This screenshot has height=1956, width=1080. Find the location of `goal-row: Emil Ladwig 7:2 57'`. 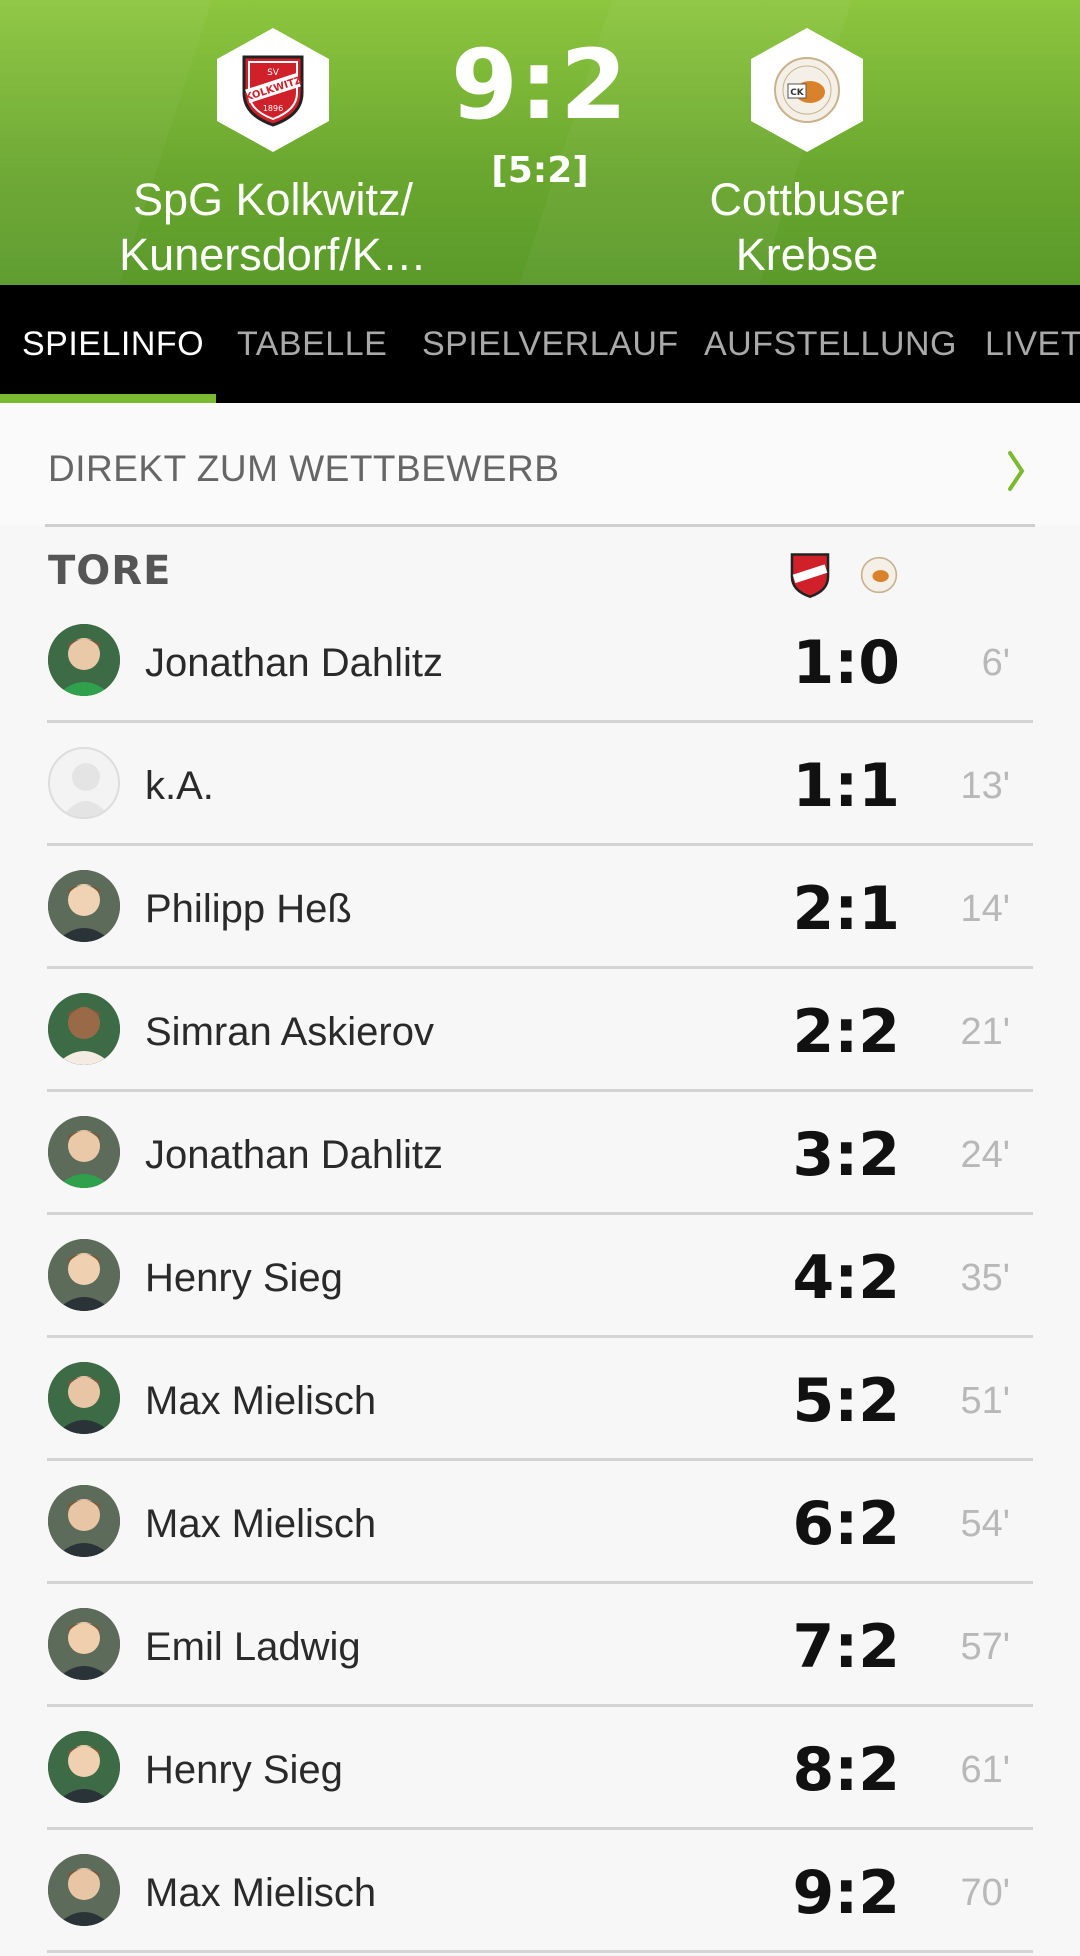

goal-row: Emil Ladwig 7:2 57' is located at coordinates (540, 1645).